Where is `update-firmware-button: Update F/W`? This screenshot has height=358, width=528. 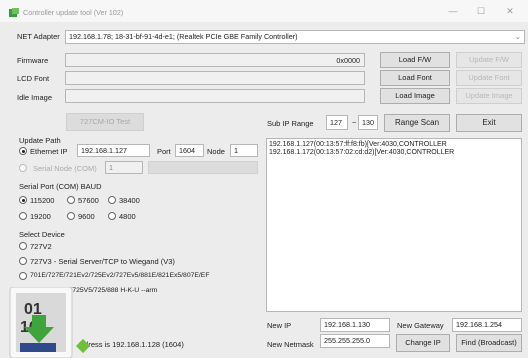 update-firmware-button: Update F/W is located at coordinates (489, 60).